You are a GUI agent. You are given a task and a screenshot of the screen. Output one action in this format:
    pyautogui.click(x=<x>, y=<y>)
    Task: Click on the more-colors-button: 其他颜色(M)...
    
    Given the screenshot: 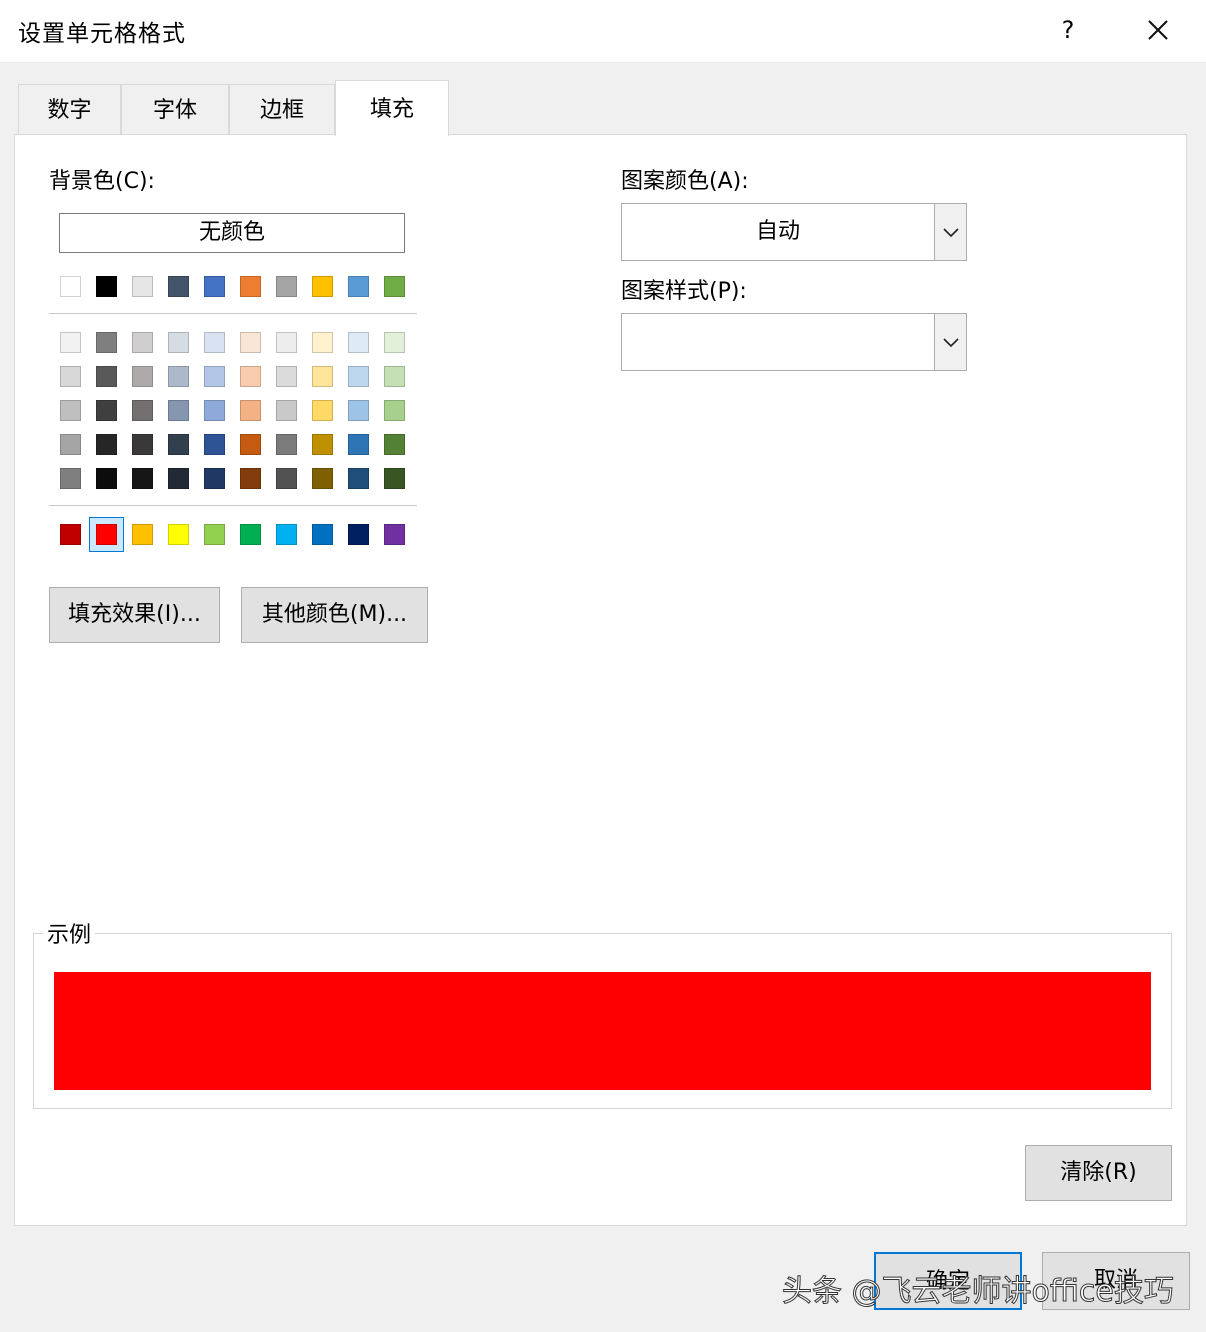 What is the action you would take?
    pyautogui.click(x=334, y=615)
    